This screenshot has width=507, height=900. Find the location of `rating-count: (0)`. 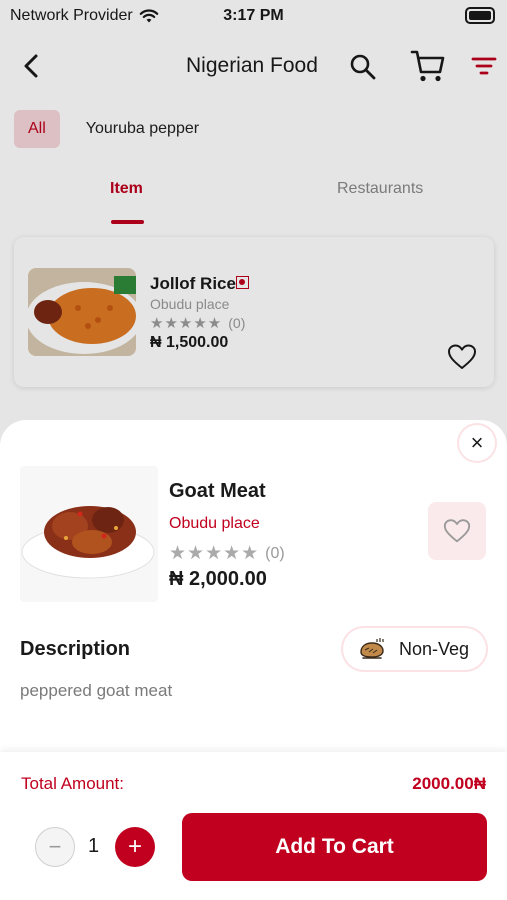

rating-count: (0) is located at coordinates (275, 553).